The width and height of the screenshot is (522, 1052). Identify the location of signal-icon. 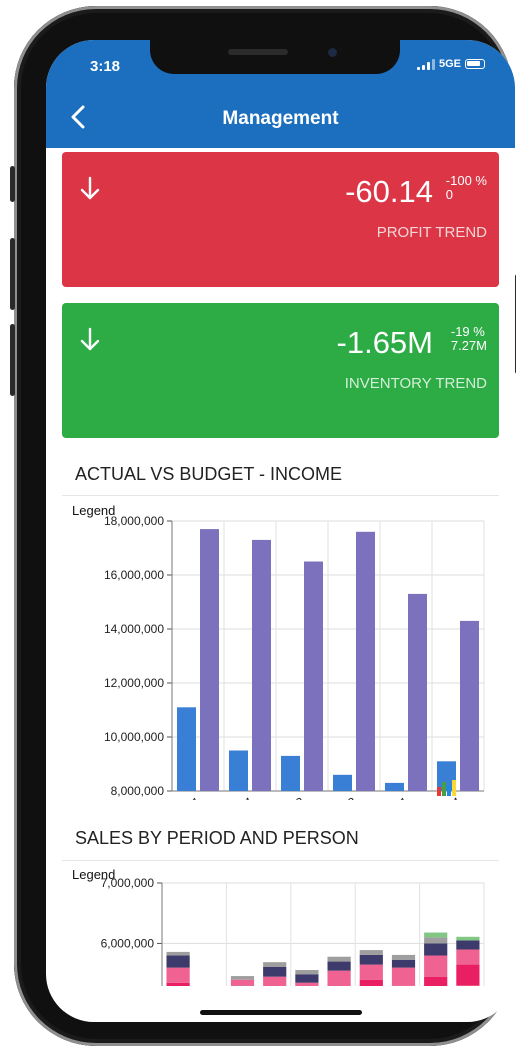
(425, 64).